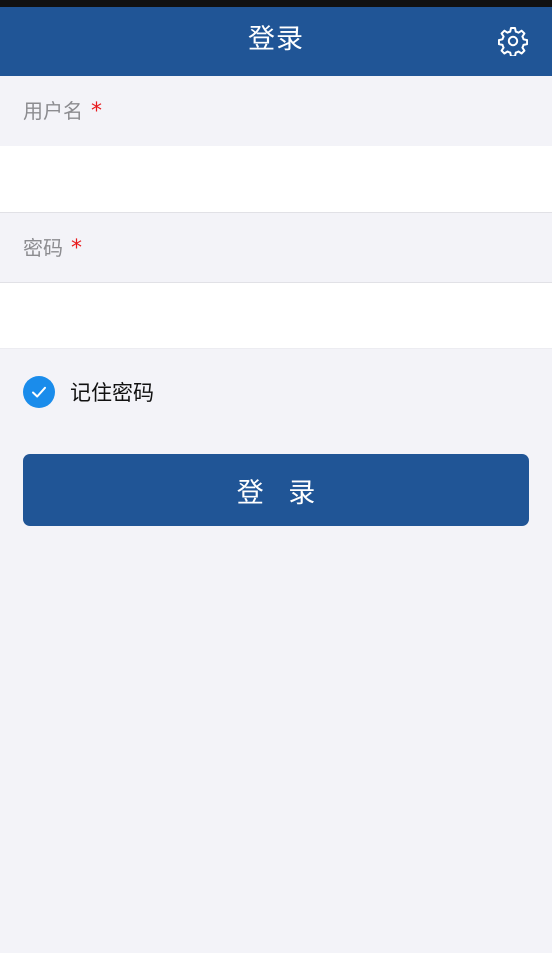 Image resolution: width=552 pixels, height=953 pixels. What do you see at coordinates (96, 111) in the screenshot?
I see `username-required-mark: *` at bounding box center [96, 111].